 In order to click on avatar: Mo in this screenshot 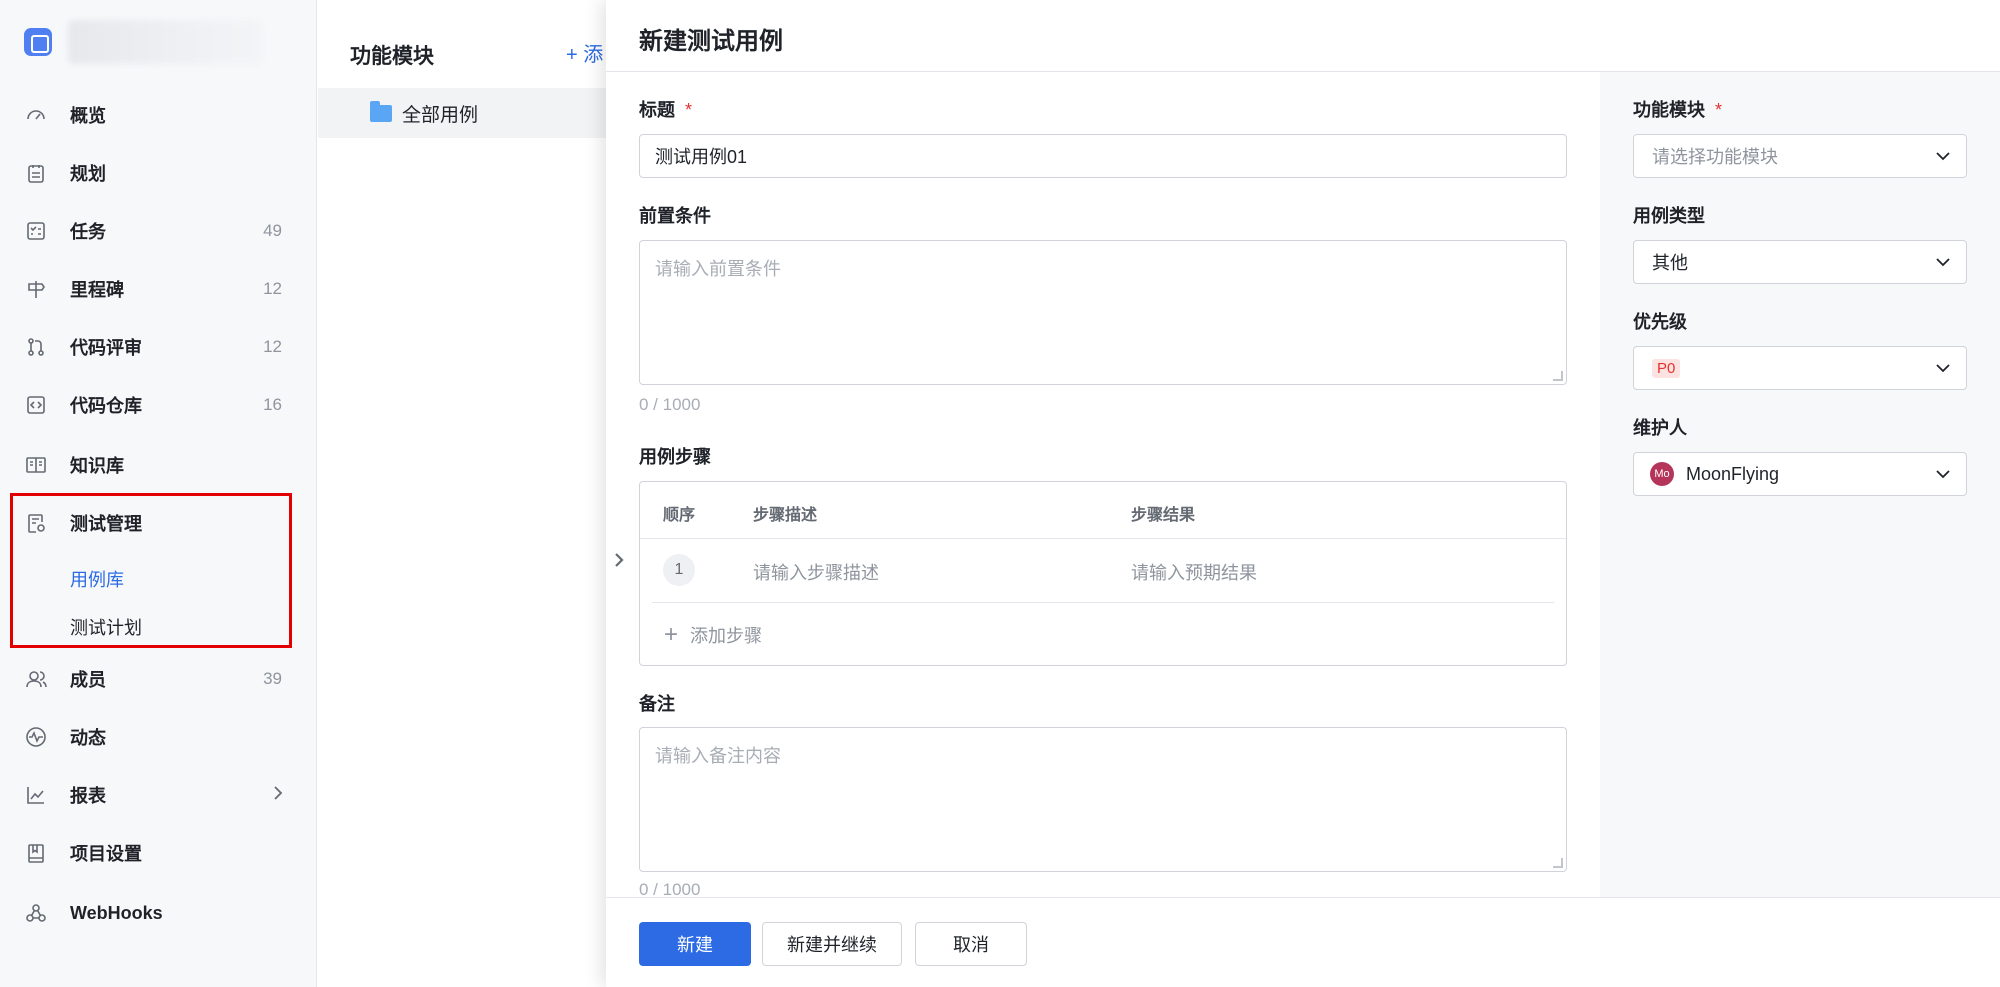, I will do `click(1662, 474)`.